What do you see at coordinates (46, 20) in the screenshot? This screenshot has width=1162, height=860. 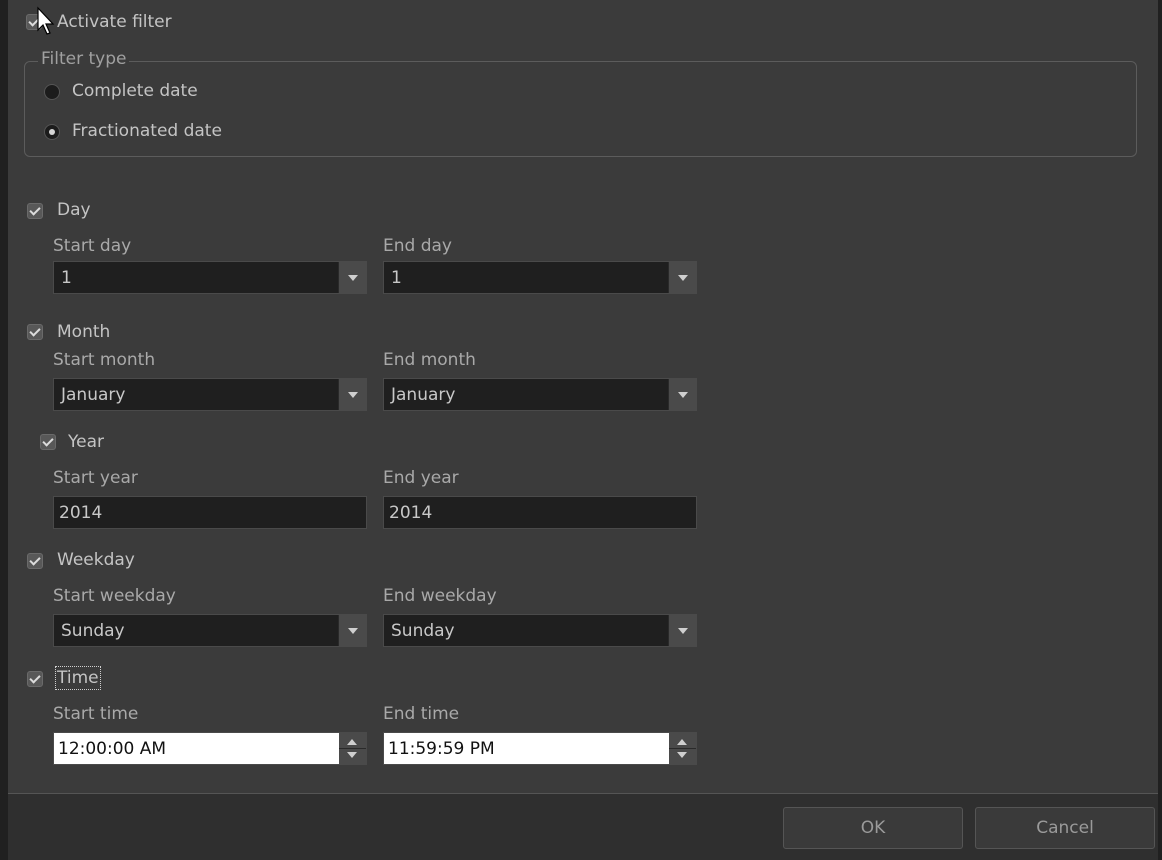 I see `mouse-cursor-icon` at bounding box center [46, 20].